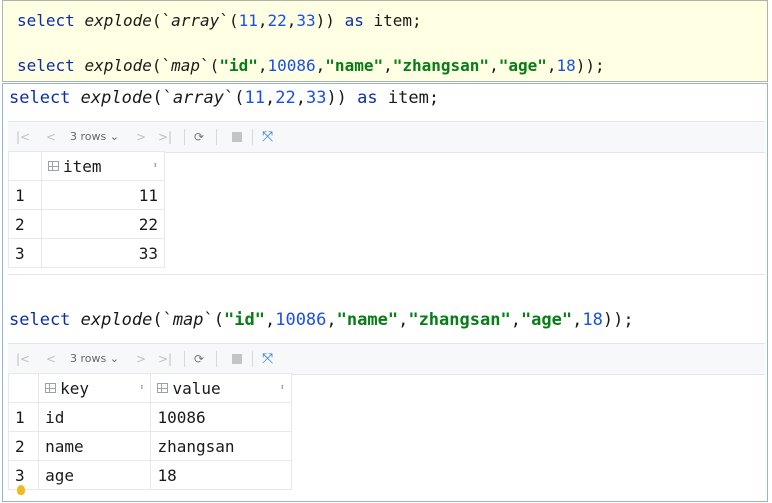  I want to click on cell-key: id, so click(95, 417).